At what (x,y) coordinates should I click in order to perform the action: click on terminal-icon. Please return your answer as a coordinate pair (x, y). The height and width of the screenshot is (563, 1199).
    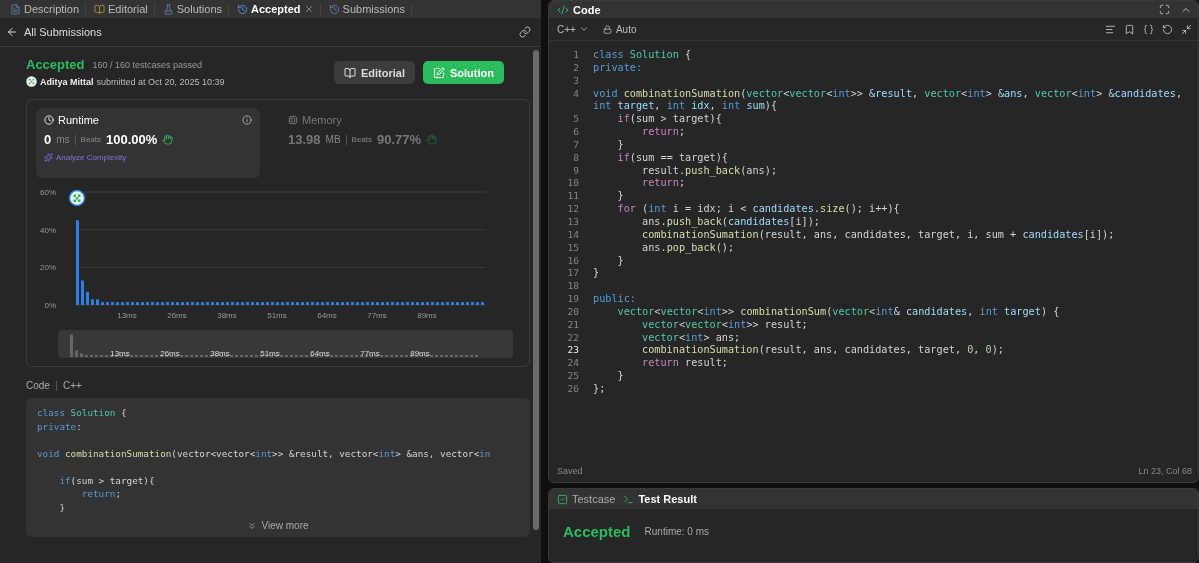
    Looking at the image, I should click on (629, 499).